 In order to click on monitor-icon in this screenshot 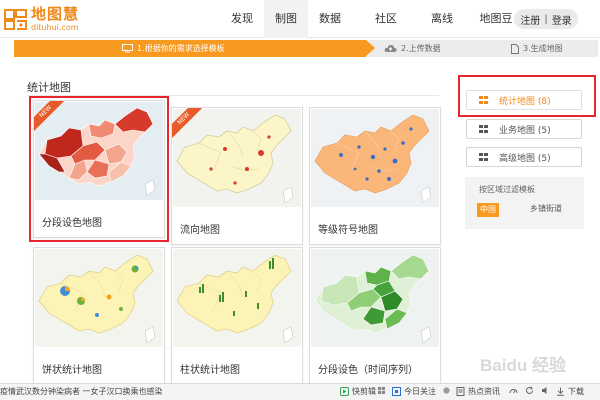, I will do `click(127, 48)`.